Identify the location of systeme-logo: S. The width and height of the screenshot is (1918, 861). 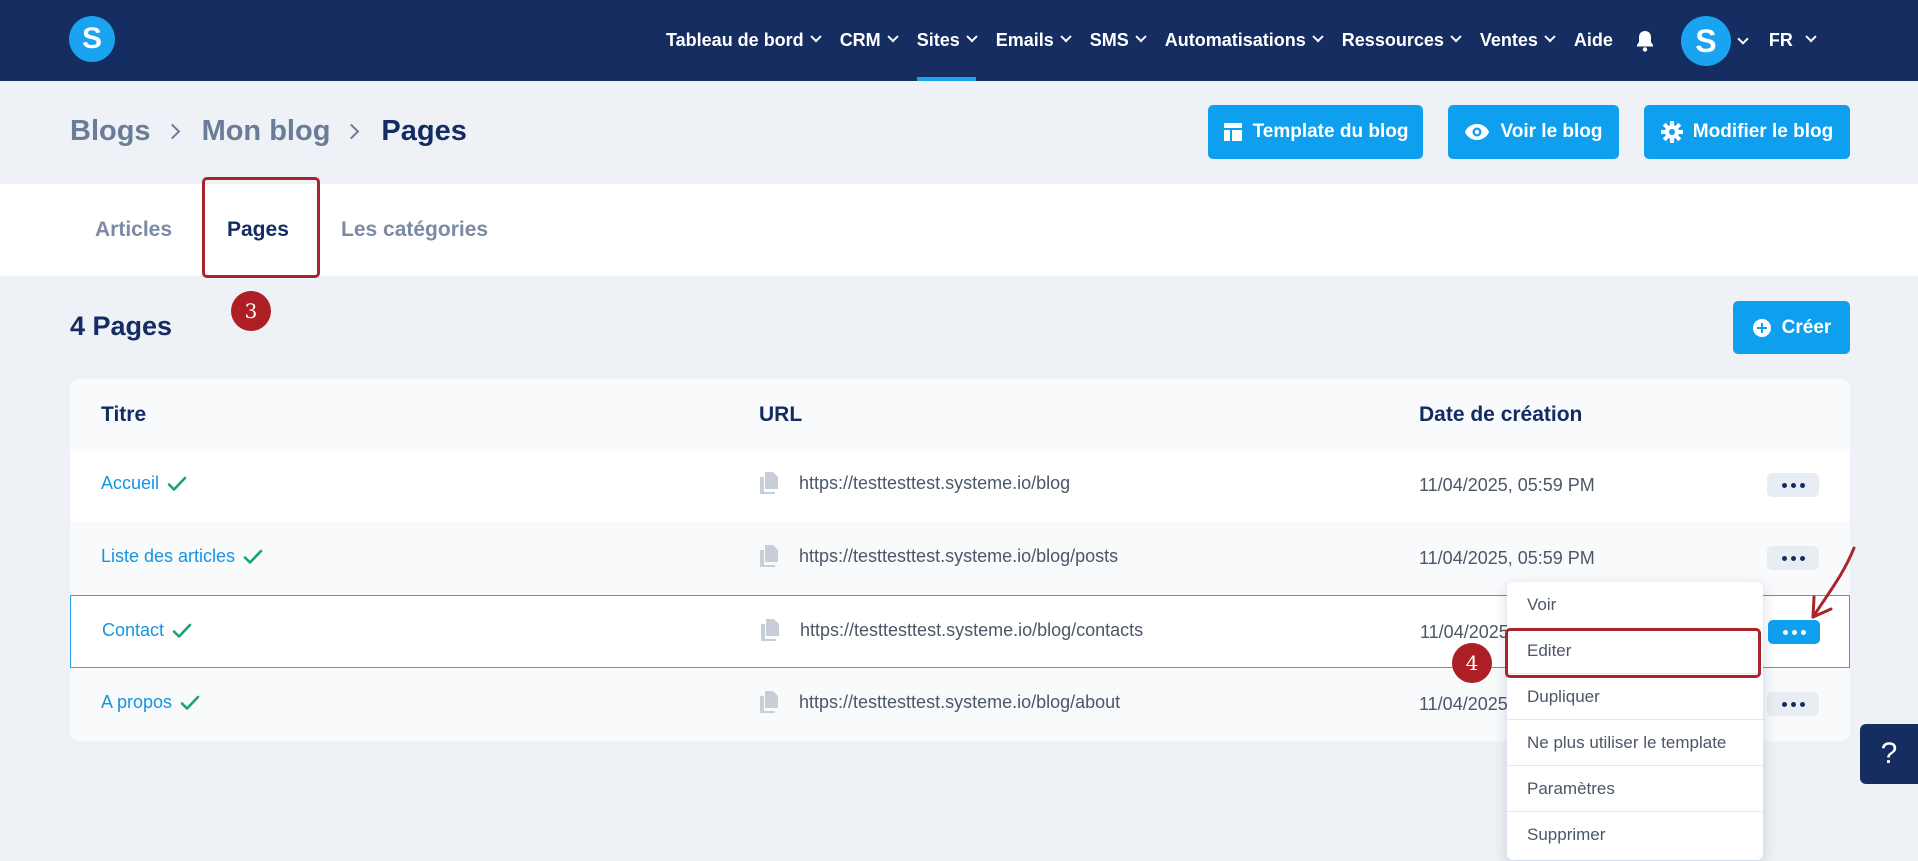
(92, 39).